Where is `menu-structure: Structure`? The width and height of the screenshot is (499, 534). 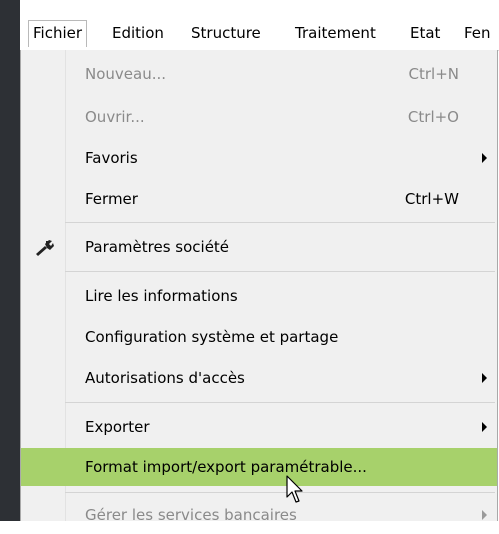
menu-structure: Structure is located at coordinates (226, 33).